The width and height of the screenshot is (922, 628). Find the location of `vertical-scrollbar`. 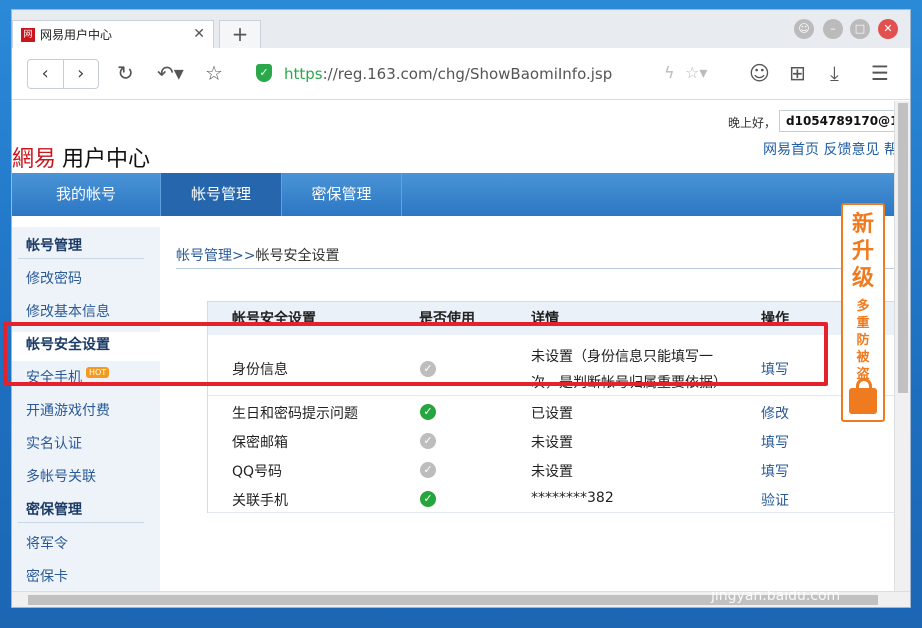

vertical-scrollbar is located at coordinates (902, 347).